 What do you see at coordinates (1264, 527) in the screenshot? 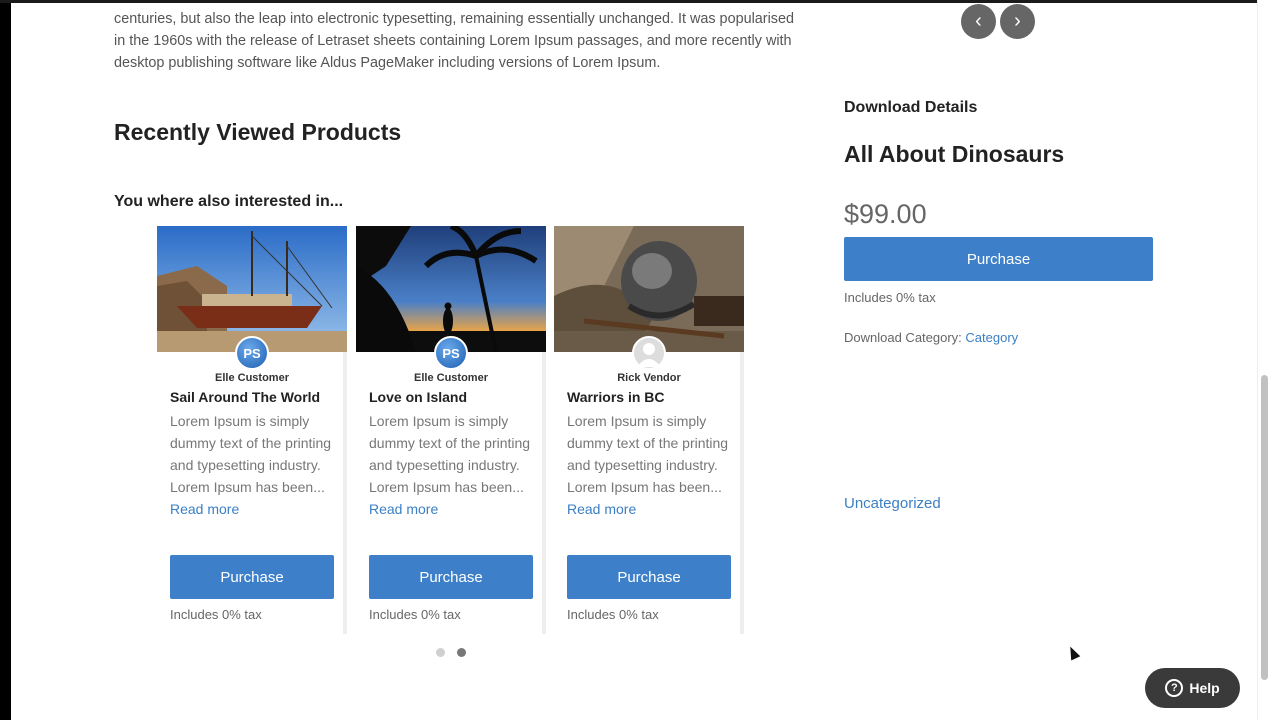
I see `scrollbar-thumb` at bounding box center [1264, 527].